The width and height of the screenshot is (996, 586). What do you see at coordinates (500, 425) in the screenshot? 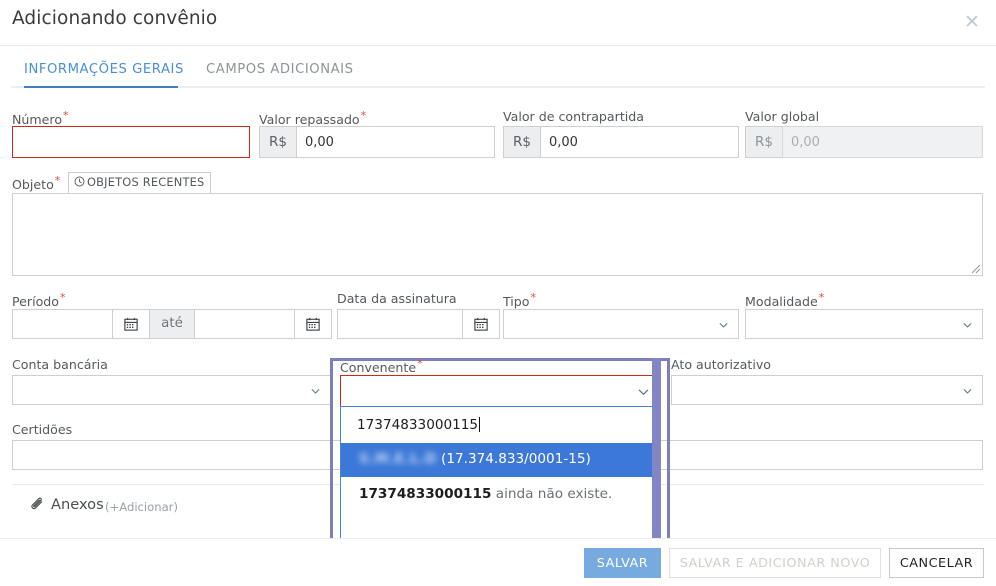
I see `convenente-search-row: 17374833000115` at bounding box center [500, 425].